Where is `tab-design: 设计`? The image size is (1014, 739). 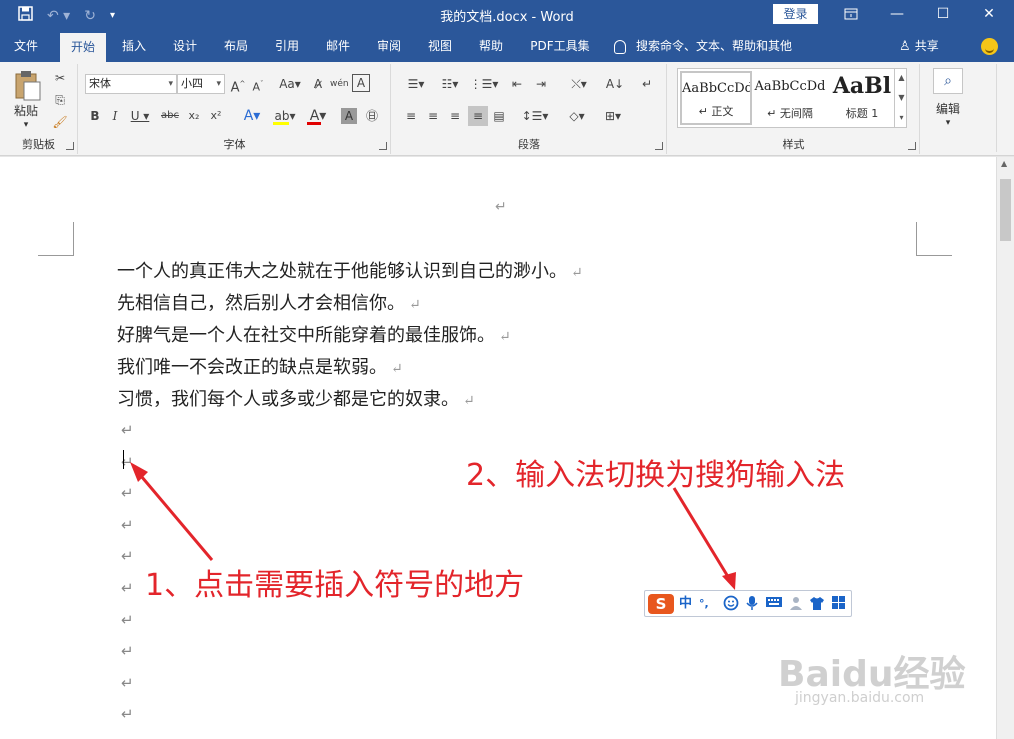 tab-design: 设计 is located at coordinates (185, 46).